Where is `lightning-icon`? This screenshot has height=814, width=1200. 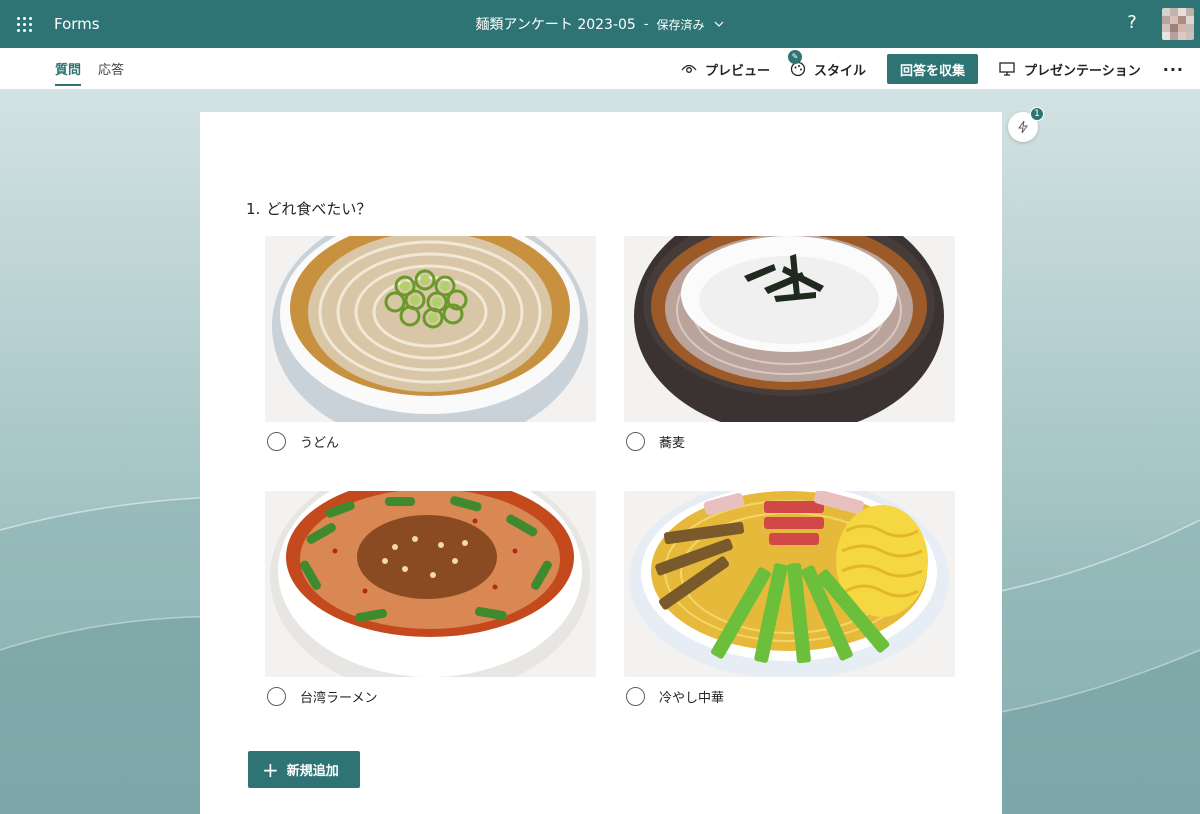
lightning-icon is located at coordinates (1023, 127).